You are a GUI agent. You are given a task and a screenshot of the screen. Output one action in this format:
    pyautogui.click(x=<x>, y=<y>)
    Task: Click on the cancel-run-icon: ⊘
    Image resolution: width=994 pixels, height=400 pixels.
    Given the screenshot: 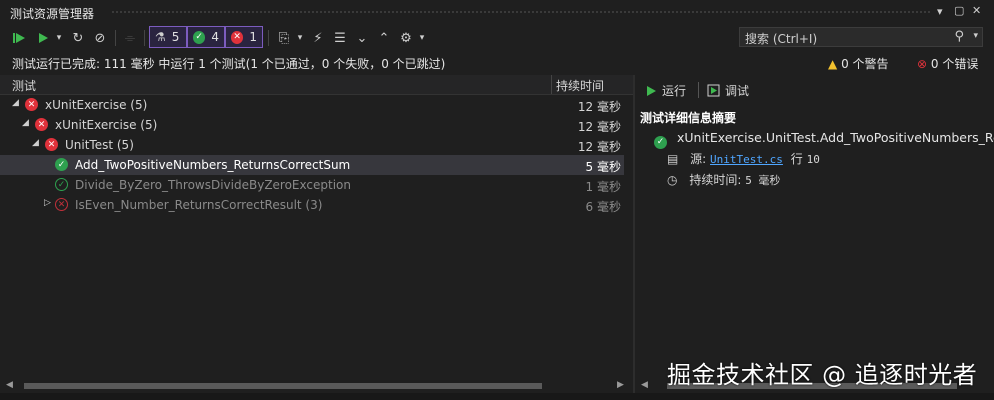 What is the action you would take?
    pyautogui.click(x=100, y=38)
    